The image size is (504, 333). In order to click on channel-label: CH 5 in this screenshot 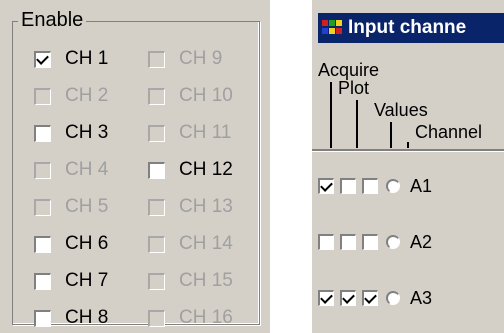, I will do `click(87, 206)`.